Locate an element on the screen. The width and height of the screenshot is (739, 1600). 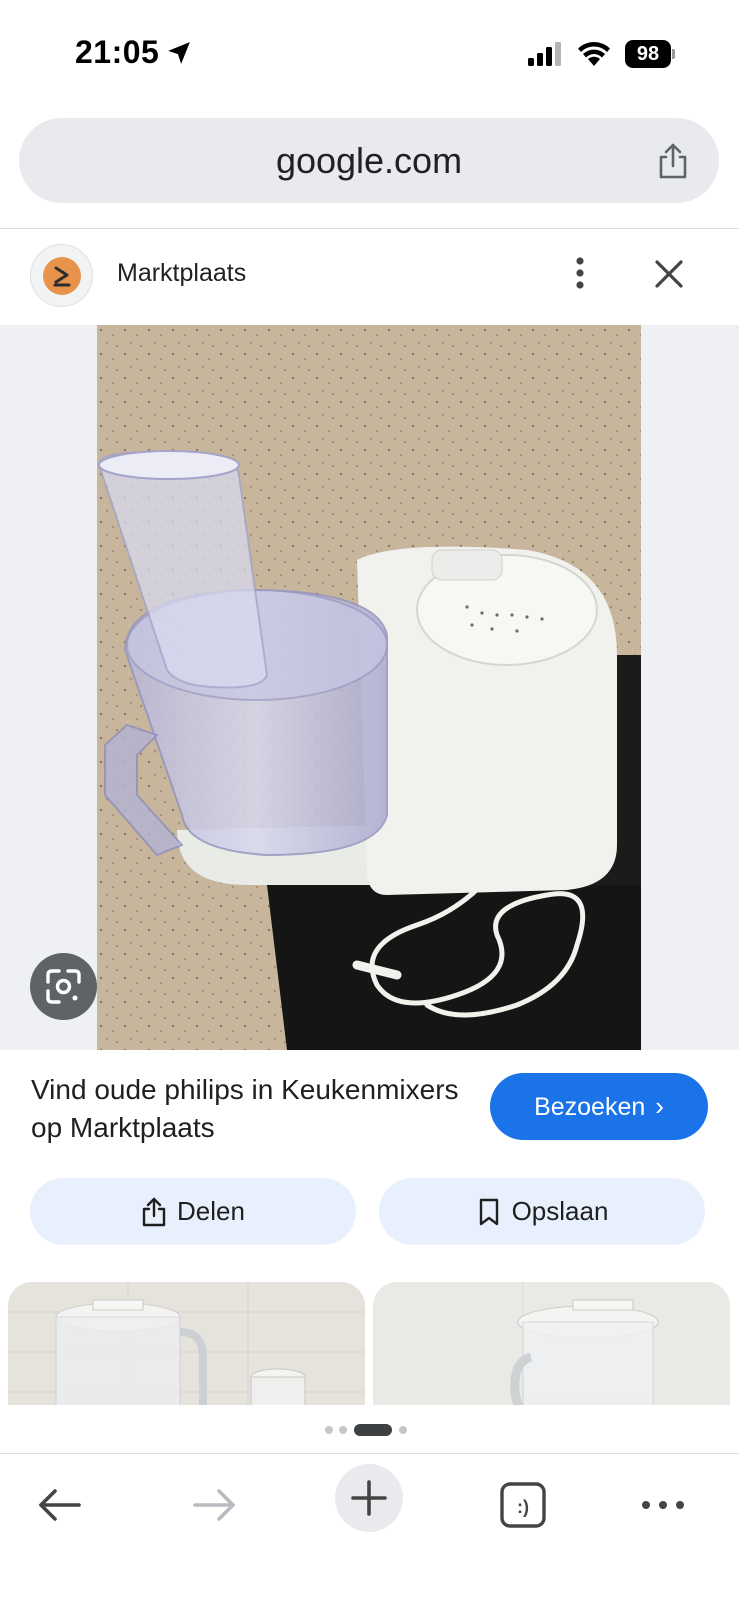
plus-icon is located at coordinates (369, 1498).